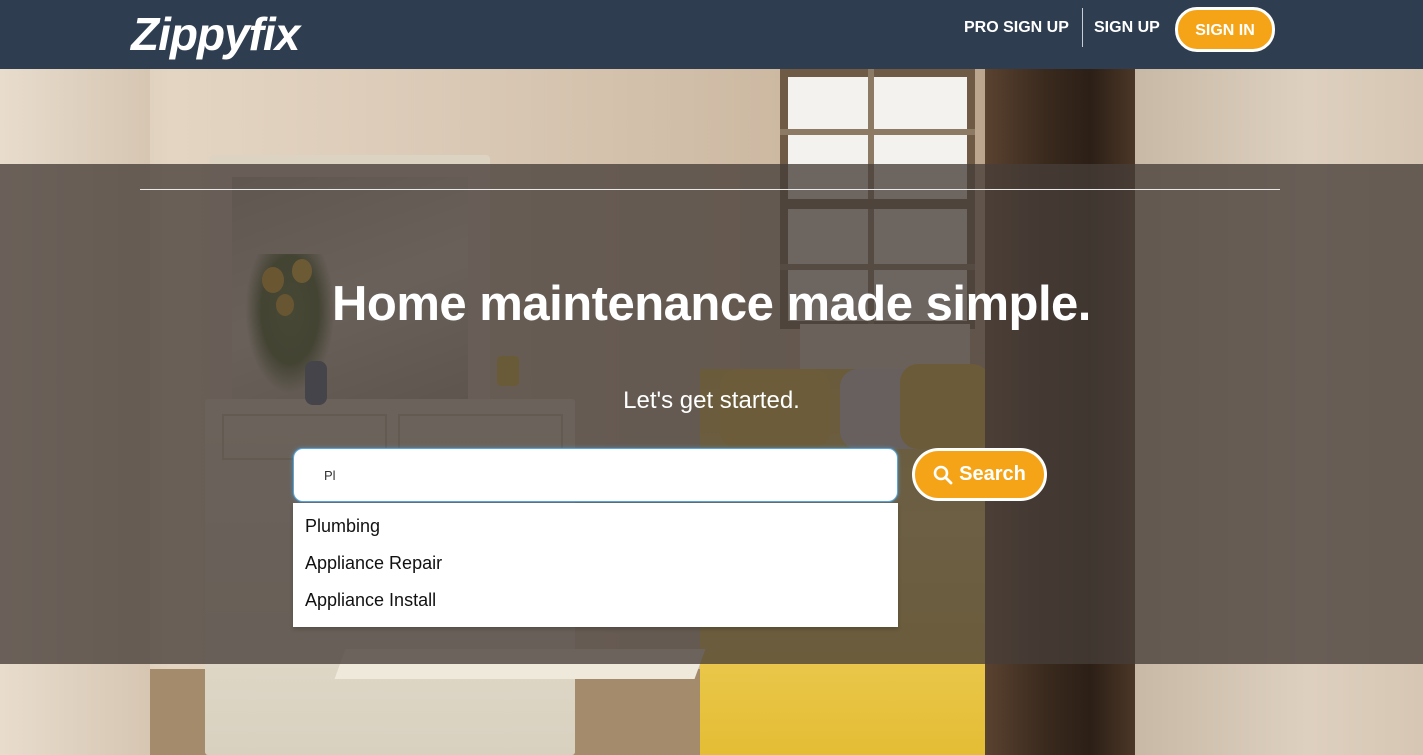  I want to click on sign-in-button: SIGN IN, so click(1225, 29).